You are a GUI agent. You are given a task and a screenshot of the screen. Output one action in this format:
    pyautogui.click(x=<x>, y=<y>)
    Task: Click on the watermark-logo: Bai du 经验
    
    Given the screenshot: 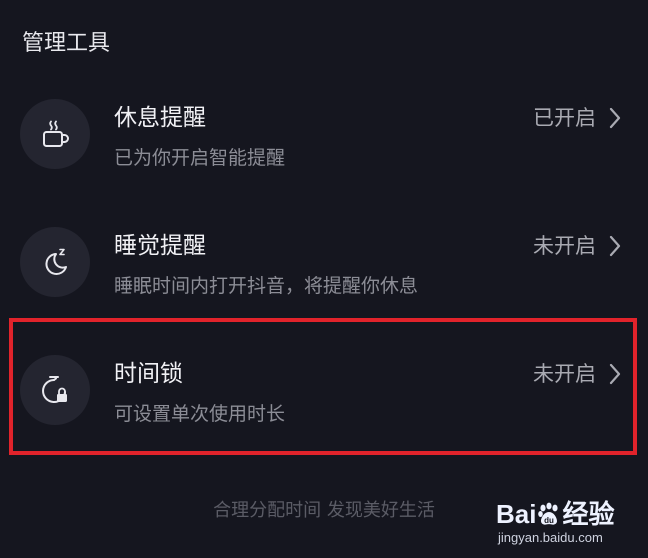 What is the action you would take?
    pyautogui.click(x=555, y=512)
    